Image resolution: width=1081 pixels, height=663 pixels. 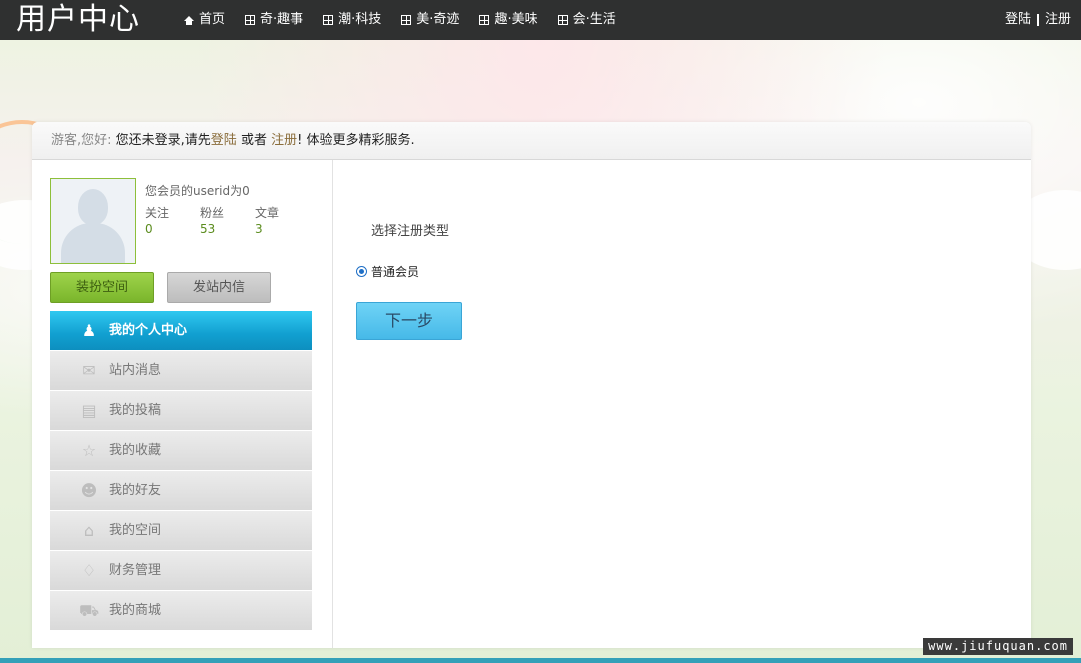 What do you see at coordinates (135, 450) in the screenshot?
I see `sidebar-item-label: 我的收藏` at bounding box center [135, 450].